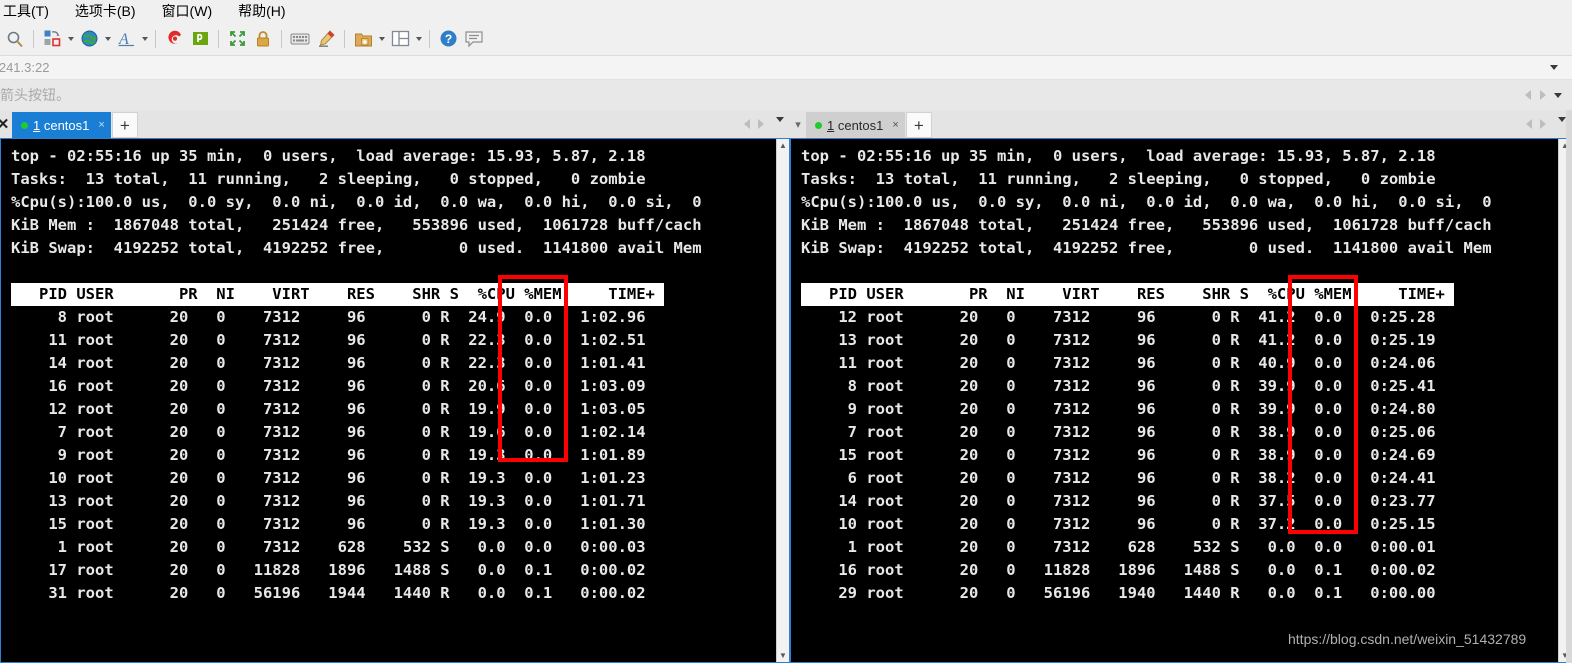 Image resolution: width=1572 pixels, height=663 pixels. Describe the element at coordinates (363, 39) in the screenshot. I see `new-tab-icon` at that location.